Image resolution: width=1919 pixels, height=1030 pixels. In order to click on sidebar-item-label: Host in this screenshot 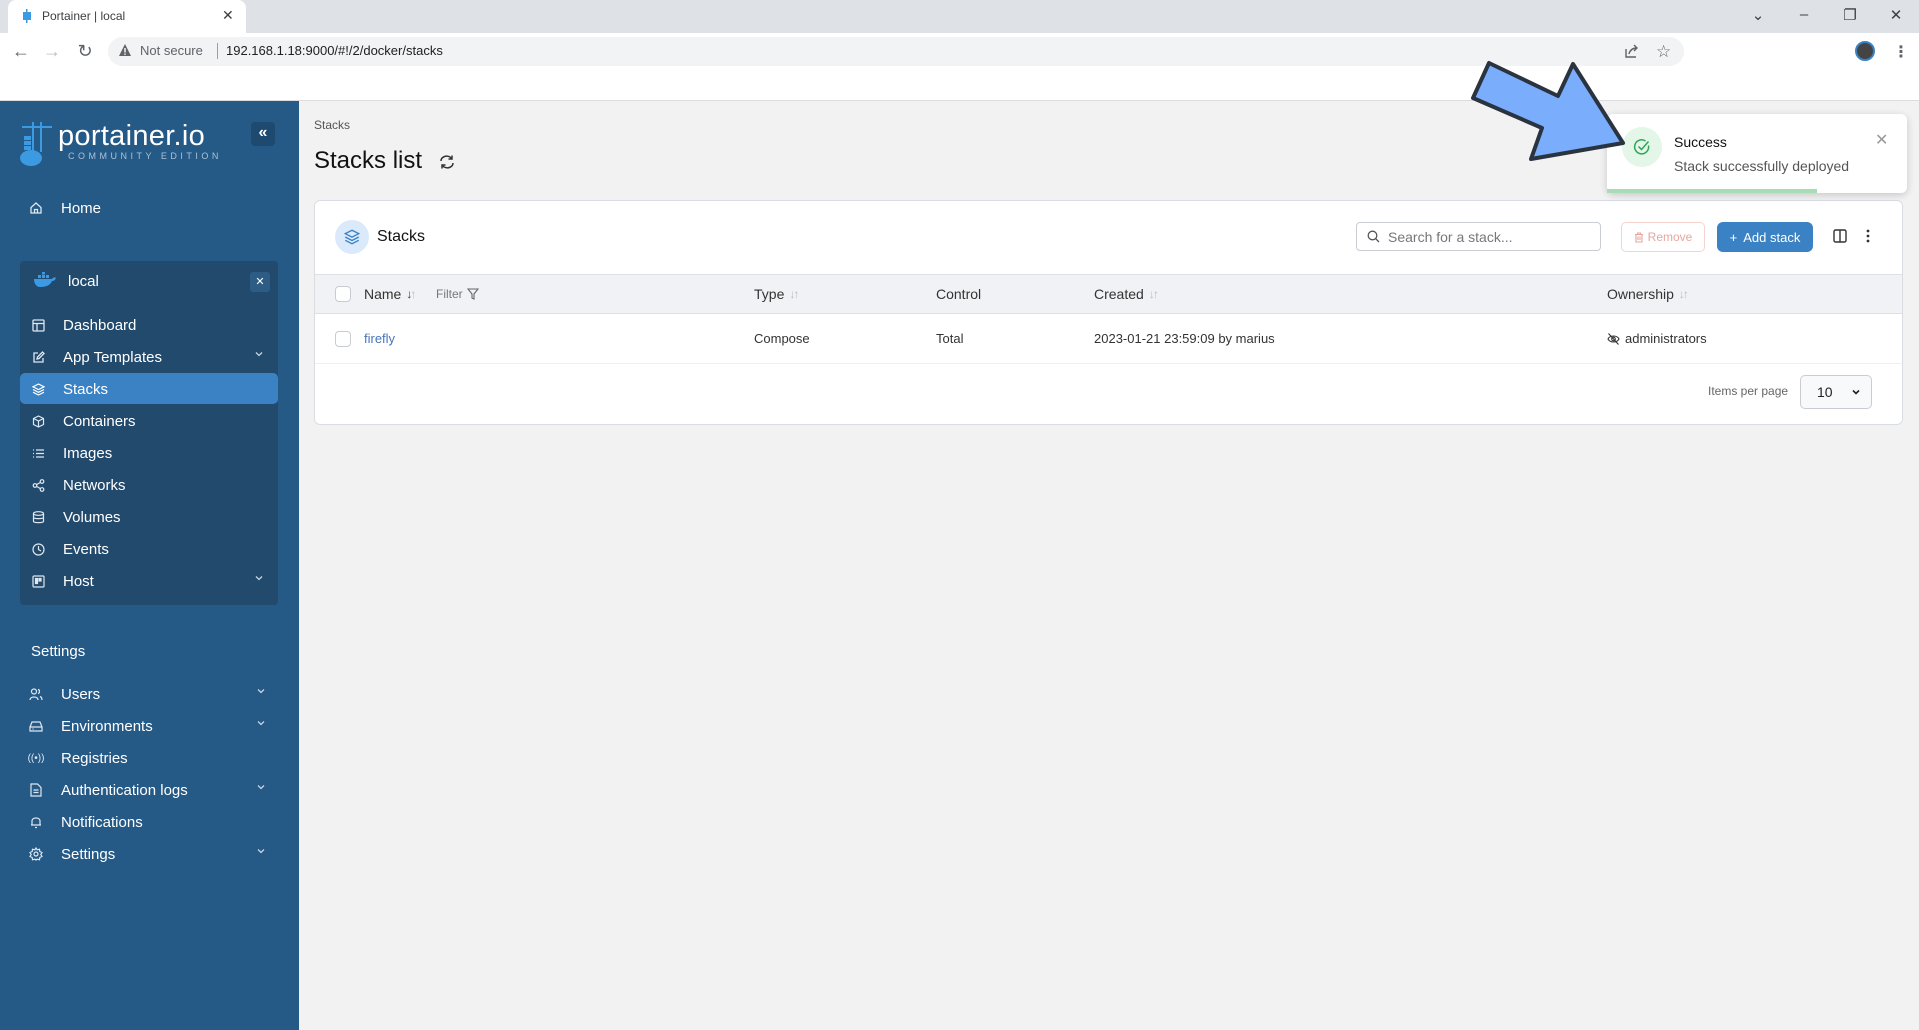, I will do `click(78, 581)`.